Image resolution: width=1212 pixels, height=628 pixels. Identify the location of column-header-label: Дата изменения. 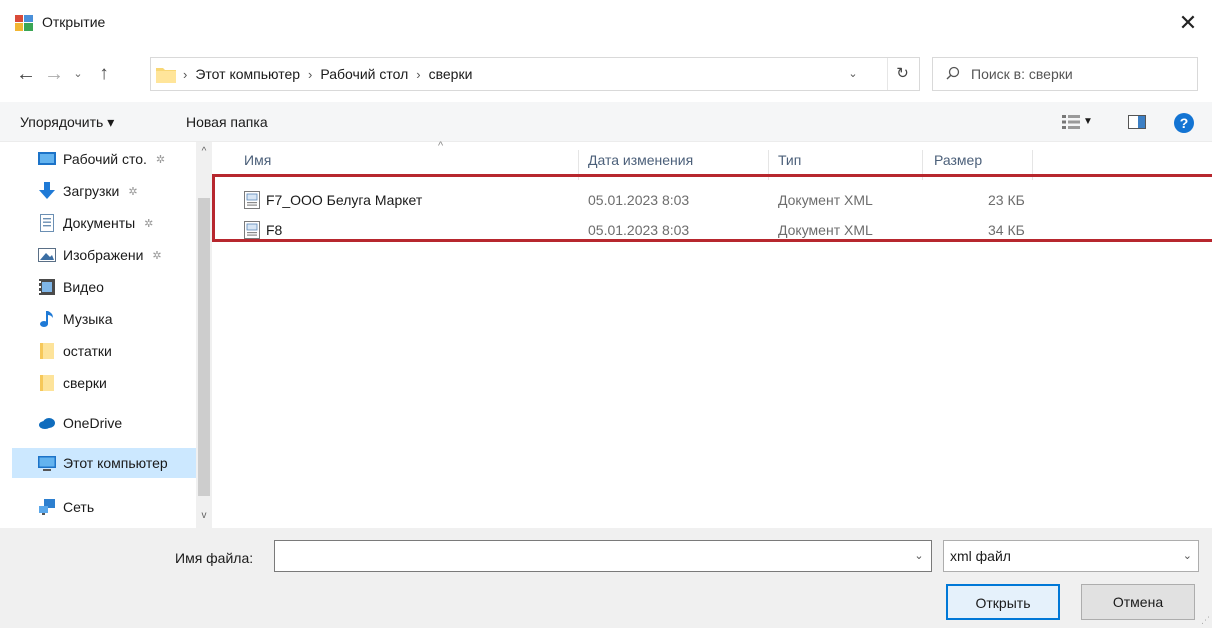
(641, 160).